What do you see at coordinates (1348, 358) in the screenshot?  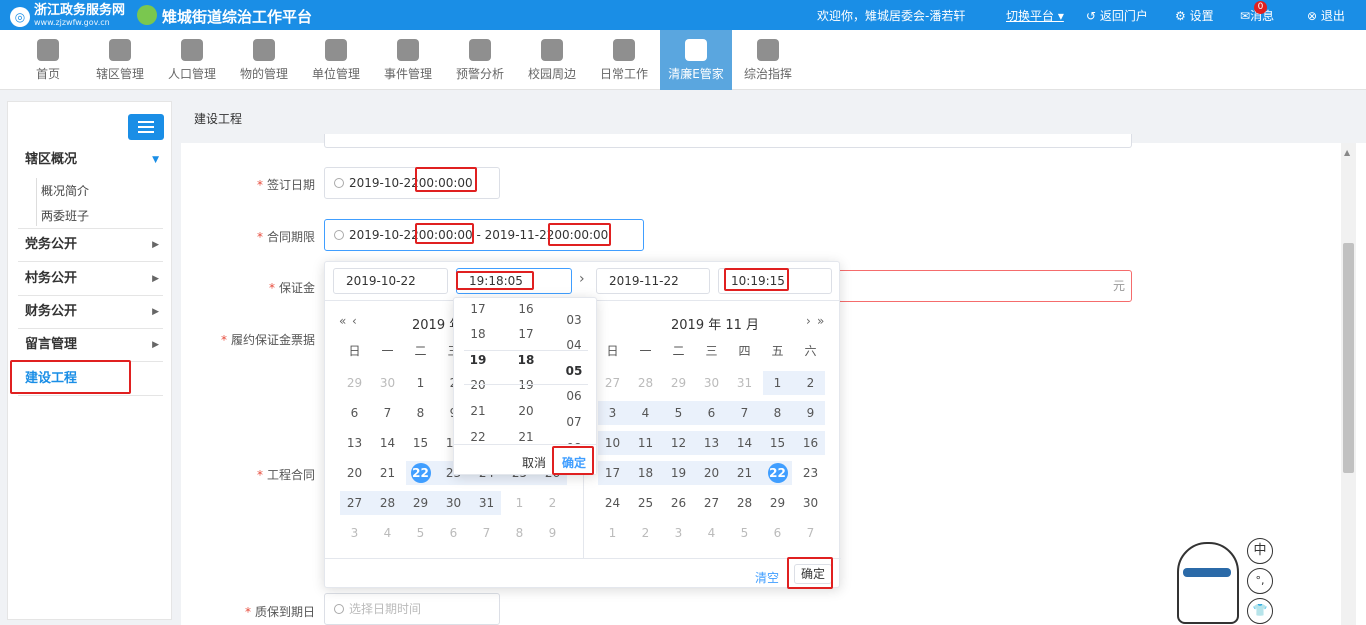 I see `scrollbar-thumb` at bounding box center [1348, 358].